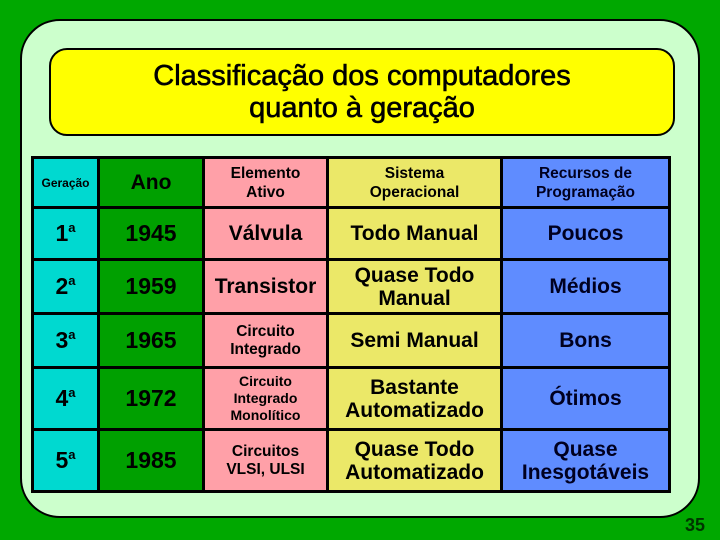 This screenshot has height=540, width=720. Describe the element at coordinates (362, 108) in the screenshot. I see `title-line-2: quanto à geração` at that location.